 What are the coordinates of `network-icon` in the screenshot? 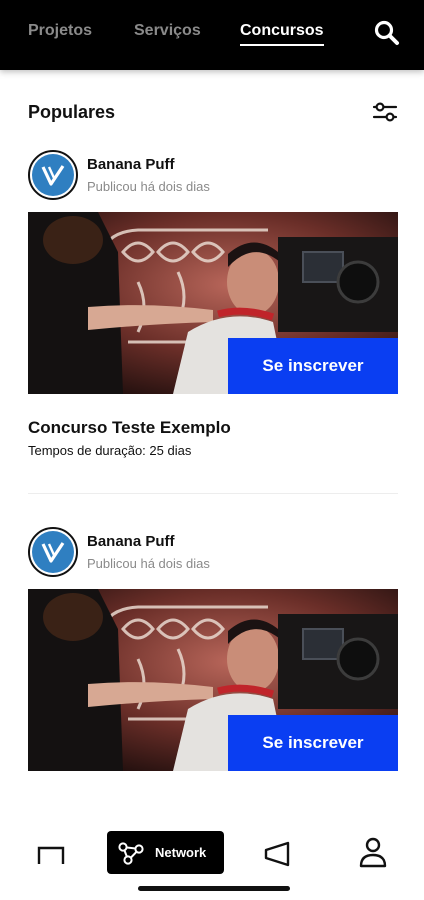 It's located at (131, 853).